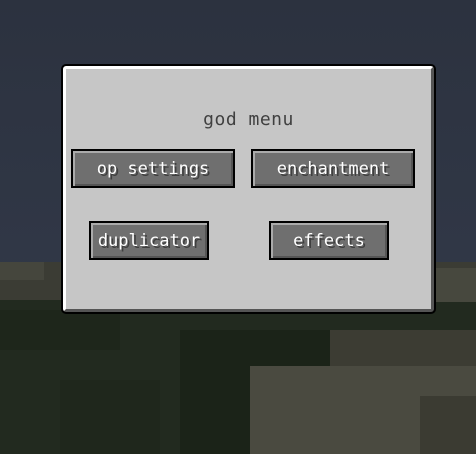  I want to click on duplicator-button: duplicator, so click(149, 240).